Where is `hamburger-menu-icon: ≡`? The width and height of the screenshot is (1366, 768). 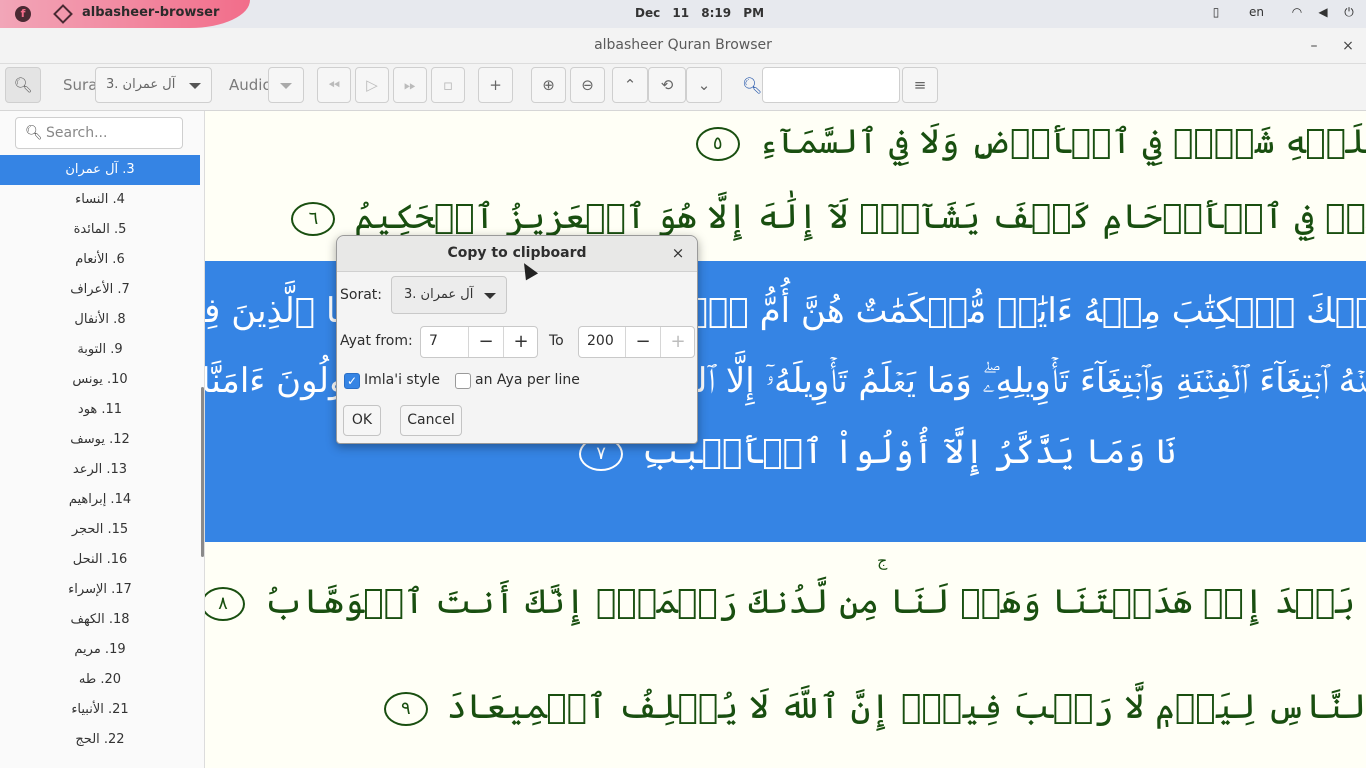 hamburger-menu-icon: ≡ is located at coordinates (920, 85).